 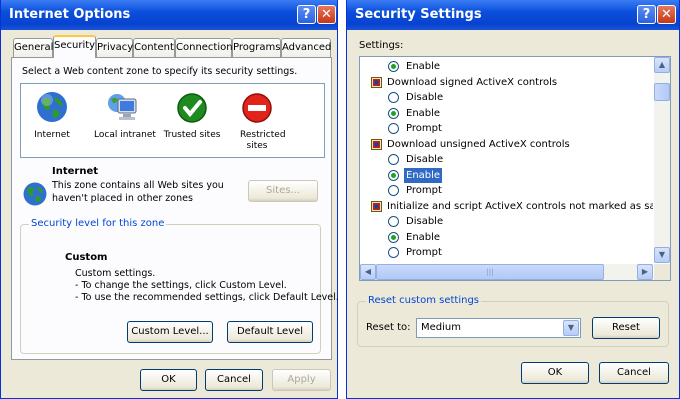 I want to click on reset-button: Reset, so click(x=626, y=328).